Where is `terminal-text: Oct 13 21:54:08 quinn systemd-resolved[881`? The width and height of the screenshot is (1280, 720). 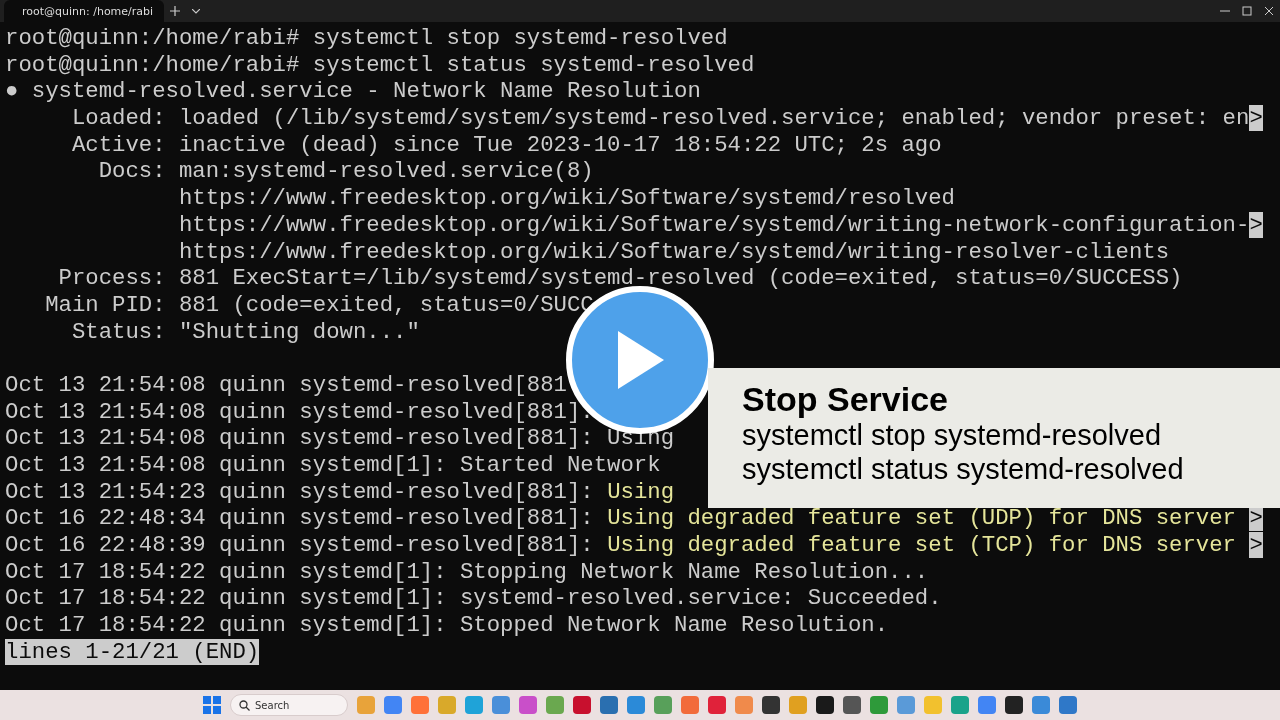
terminal-text: Oct 13 21:54:08 quinn systemd-resolved[881 is located at coordinates (286, 384).